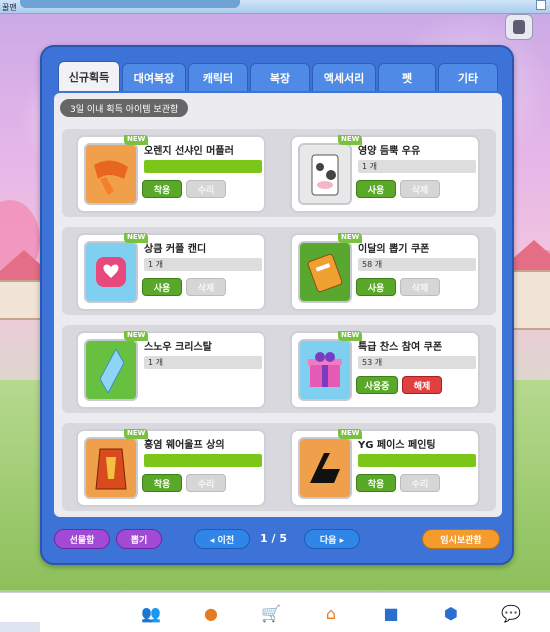 The width and height of the screenshot is (550, 632). Describe the element at coordinates (417, 264) in the screenshot. I see `item-count: 58 개` at that location.